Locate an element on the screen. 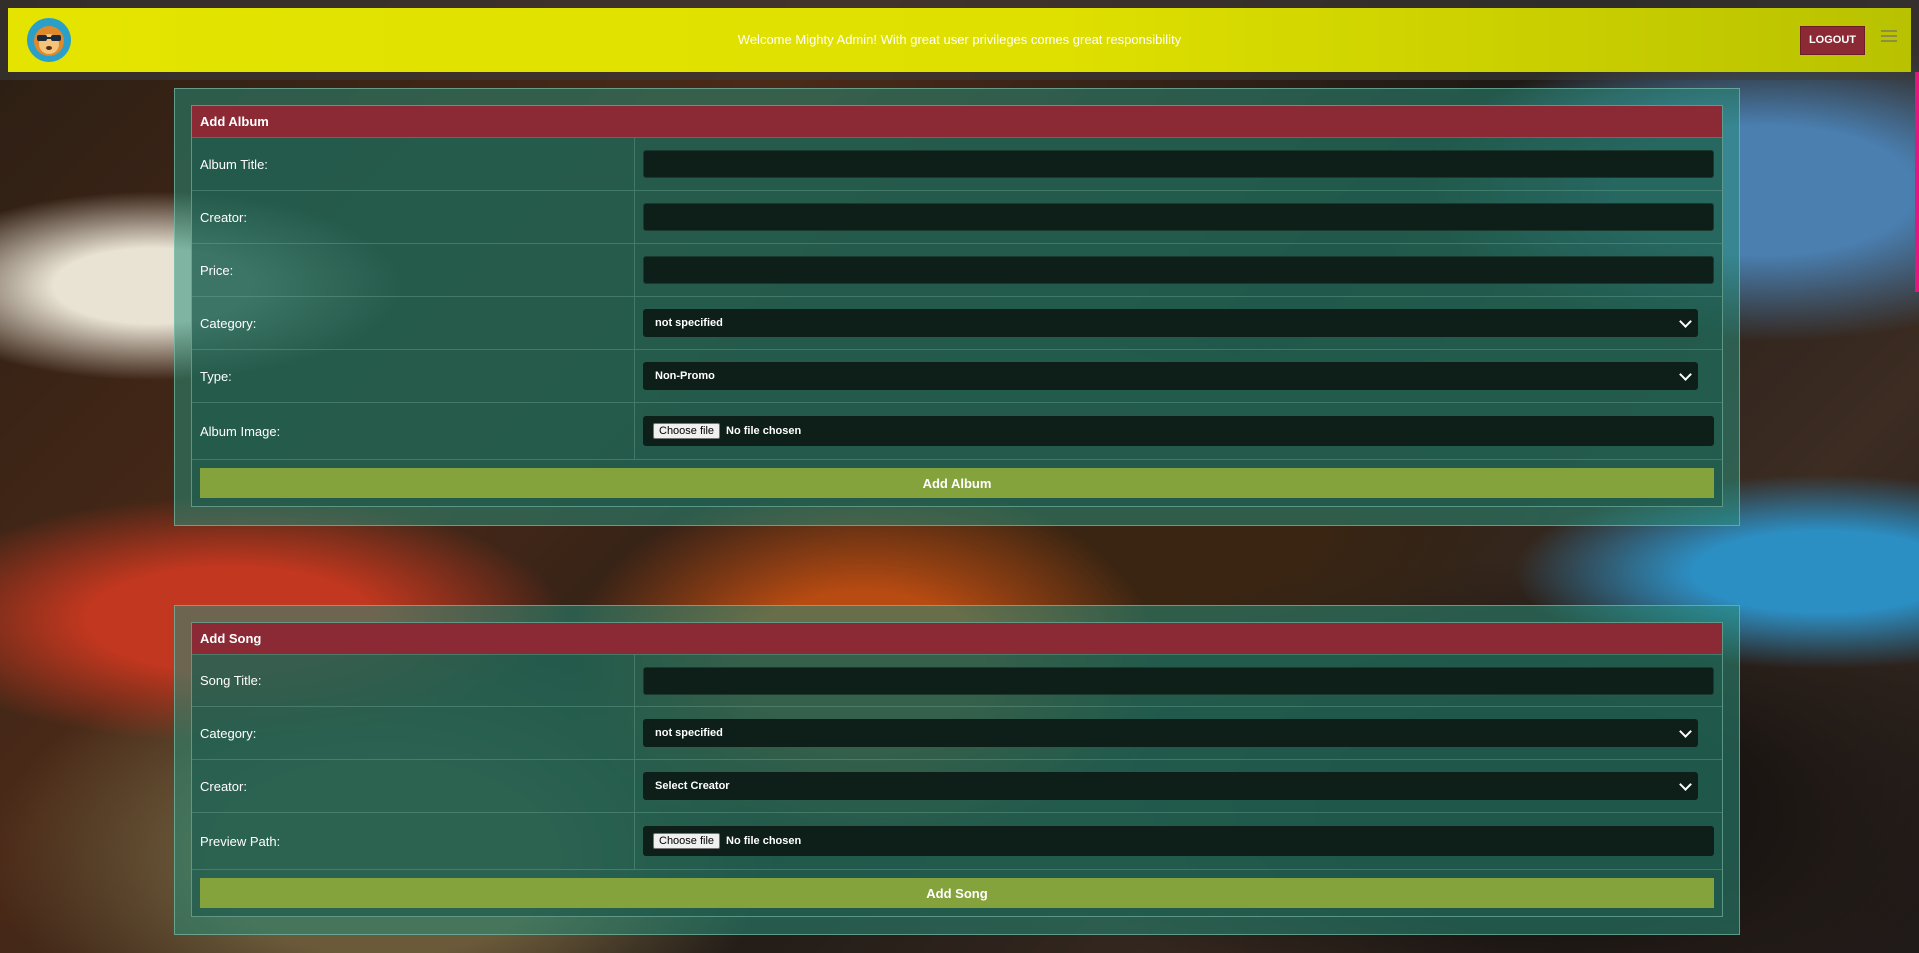 This screenshot has height=953, width=1919. song-creator-value: Select Creator is located at coordinates (692, 786).